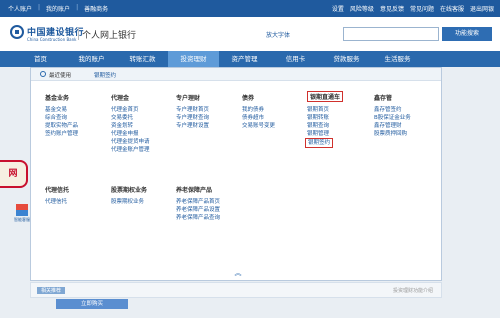 Image resolution: width=500 pixels, height=318 pixels. Describe the element at coordinates (130, 142) in the screenshot. I see `menu-link: 代理金提货申请` at that location.